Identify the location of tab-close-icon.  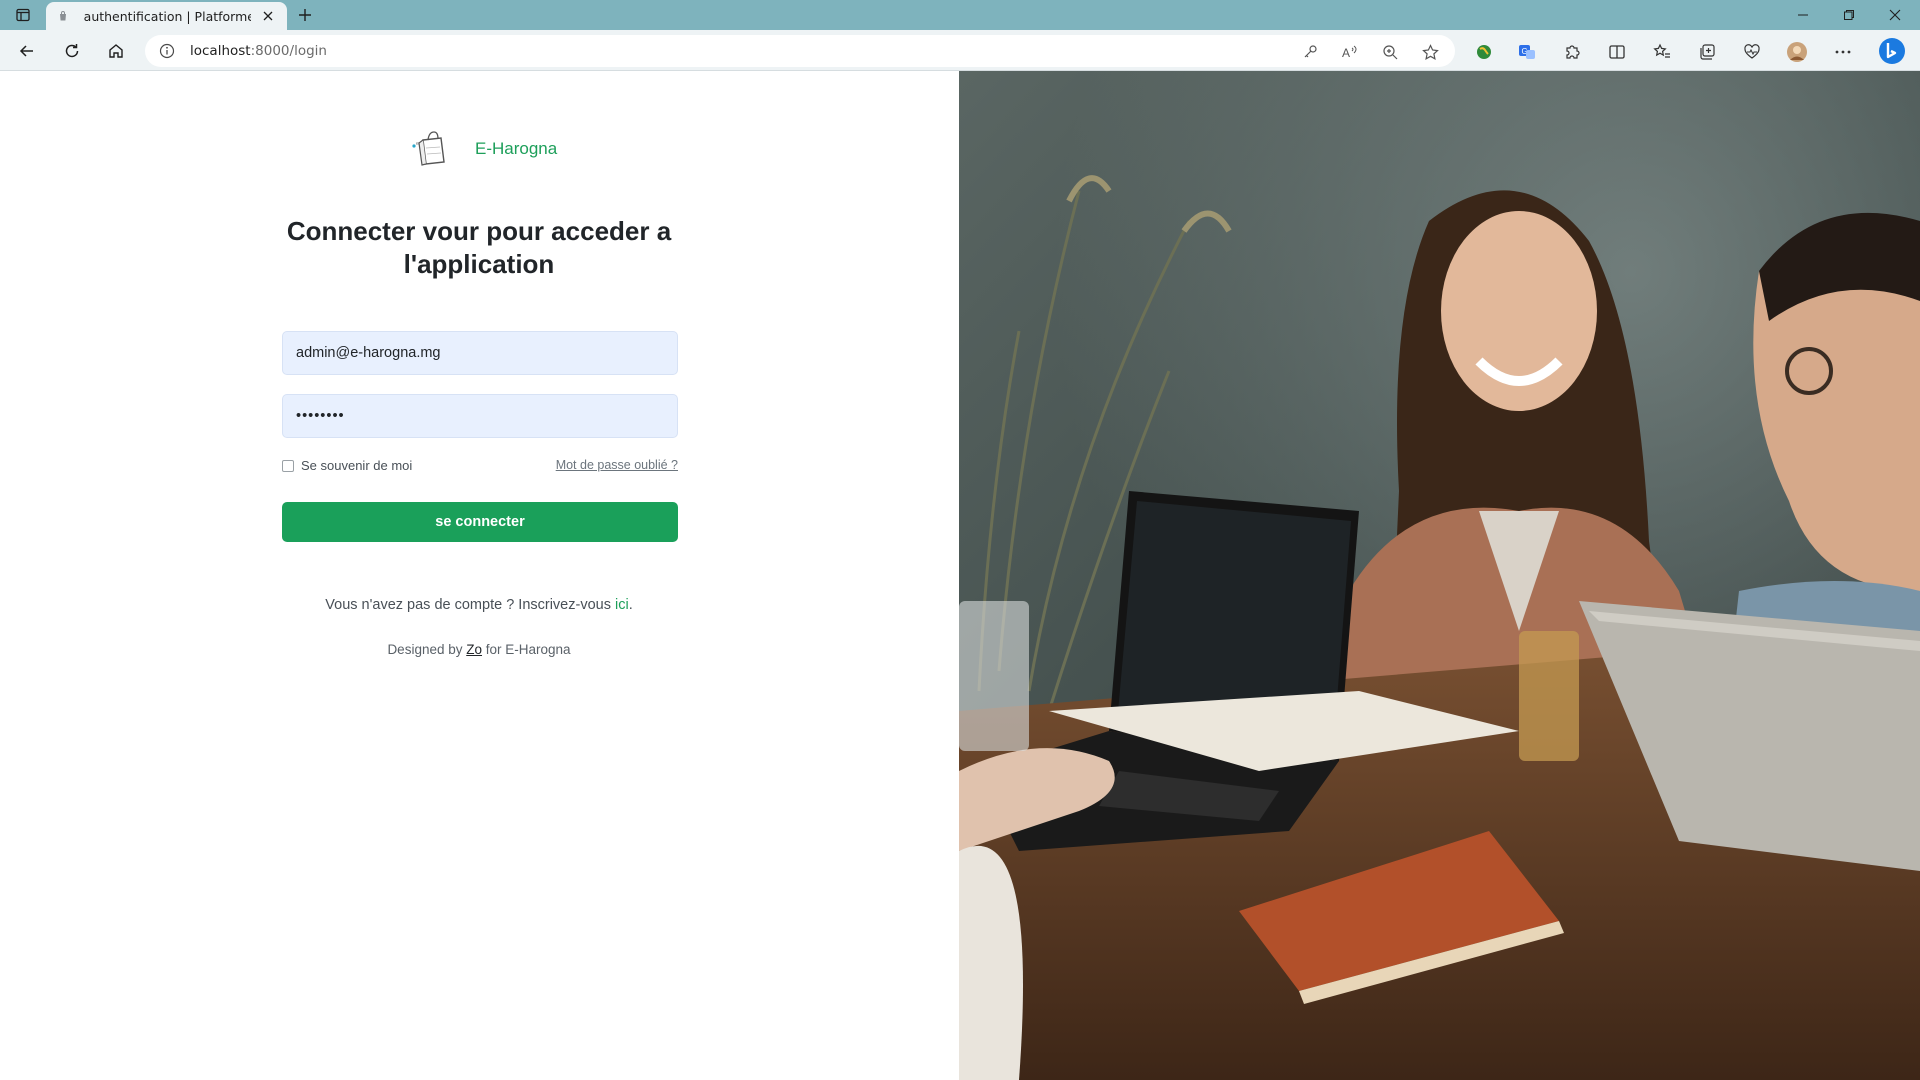
(268, 16).